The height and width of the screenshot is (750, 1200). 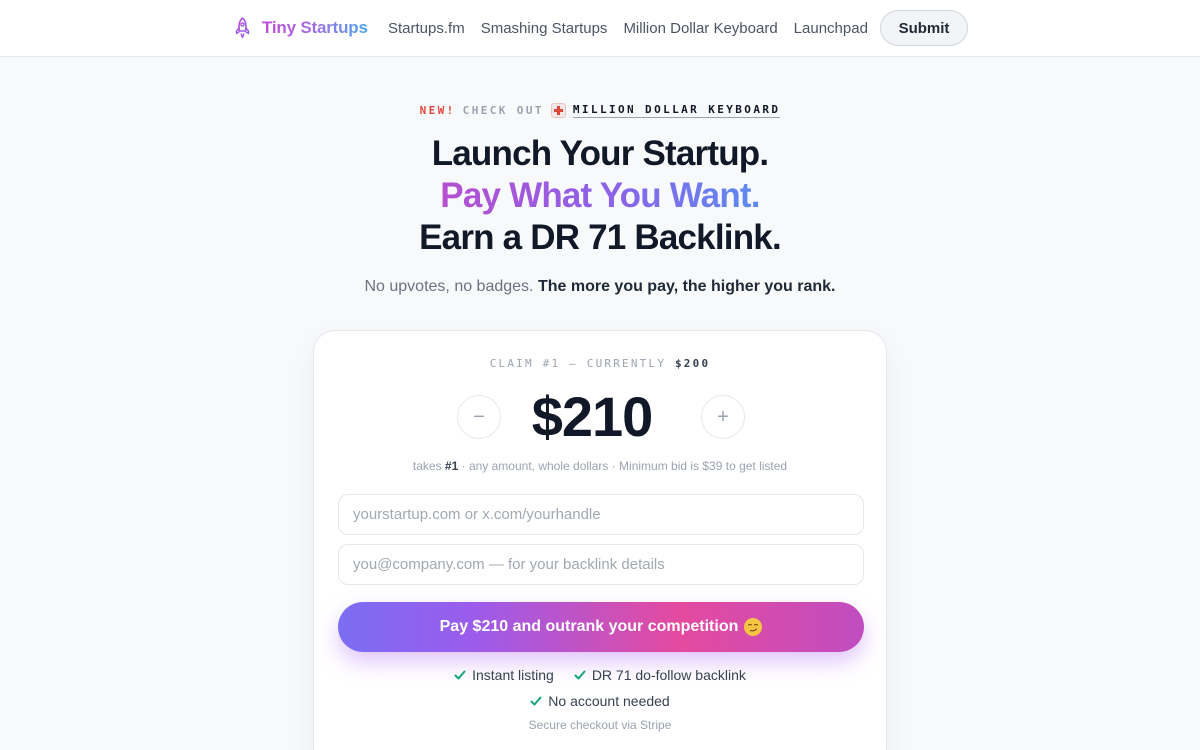 What do you see at coordinates (437, 110) in the screenshot?
I see `new-tag: NEW!` at bounding box center [437, 110].